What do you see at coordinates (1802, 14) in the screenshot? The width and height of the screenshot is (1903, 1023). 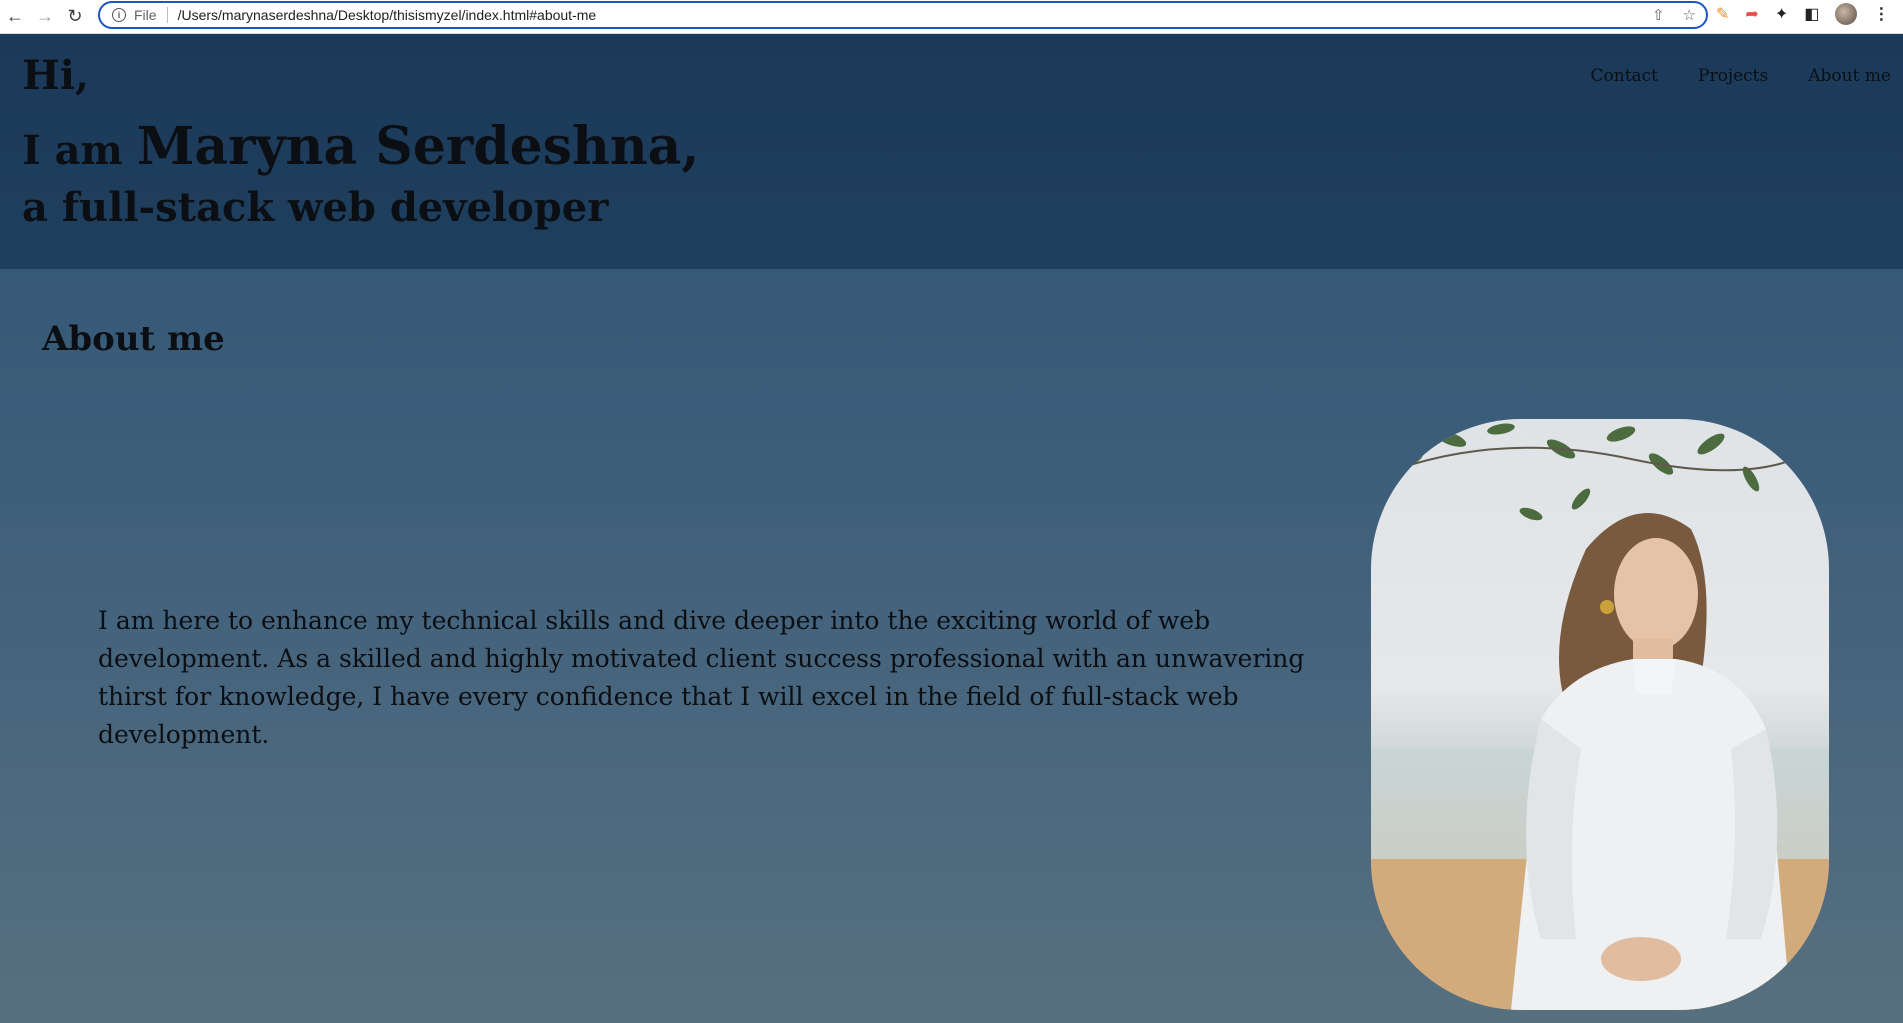 I see `extensions-area: ✎ ➦ ✦ ◧ ⋮` at bounding box center [1802, 14].